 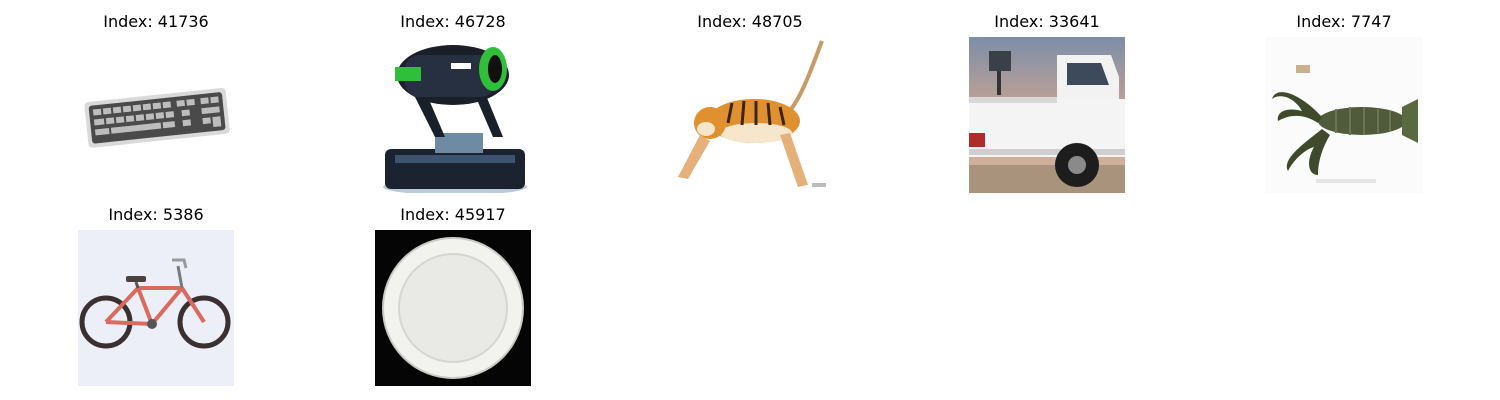 I want to click on image-title: Index: 48705, so click(x=750, y=21).